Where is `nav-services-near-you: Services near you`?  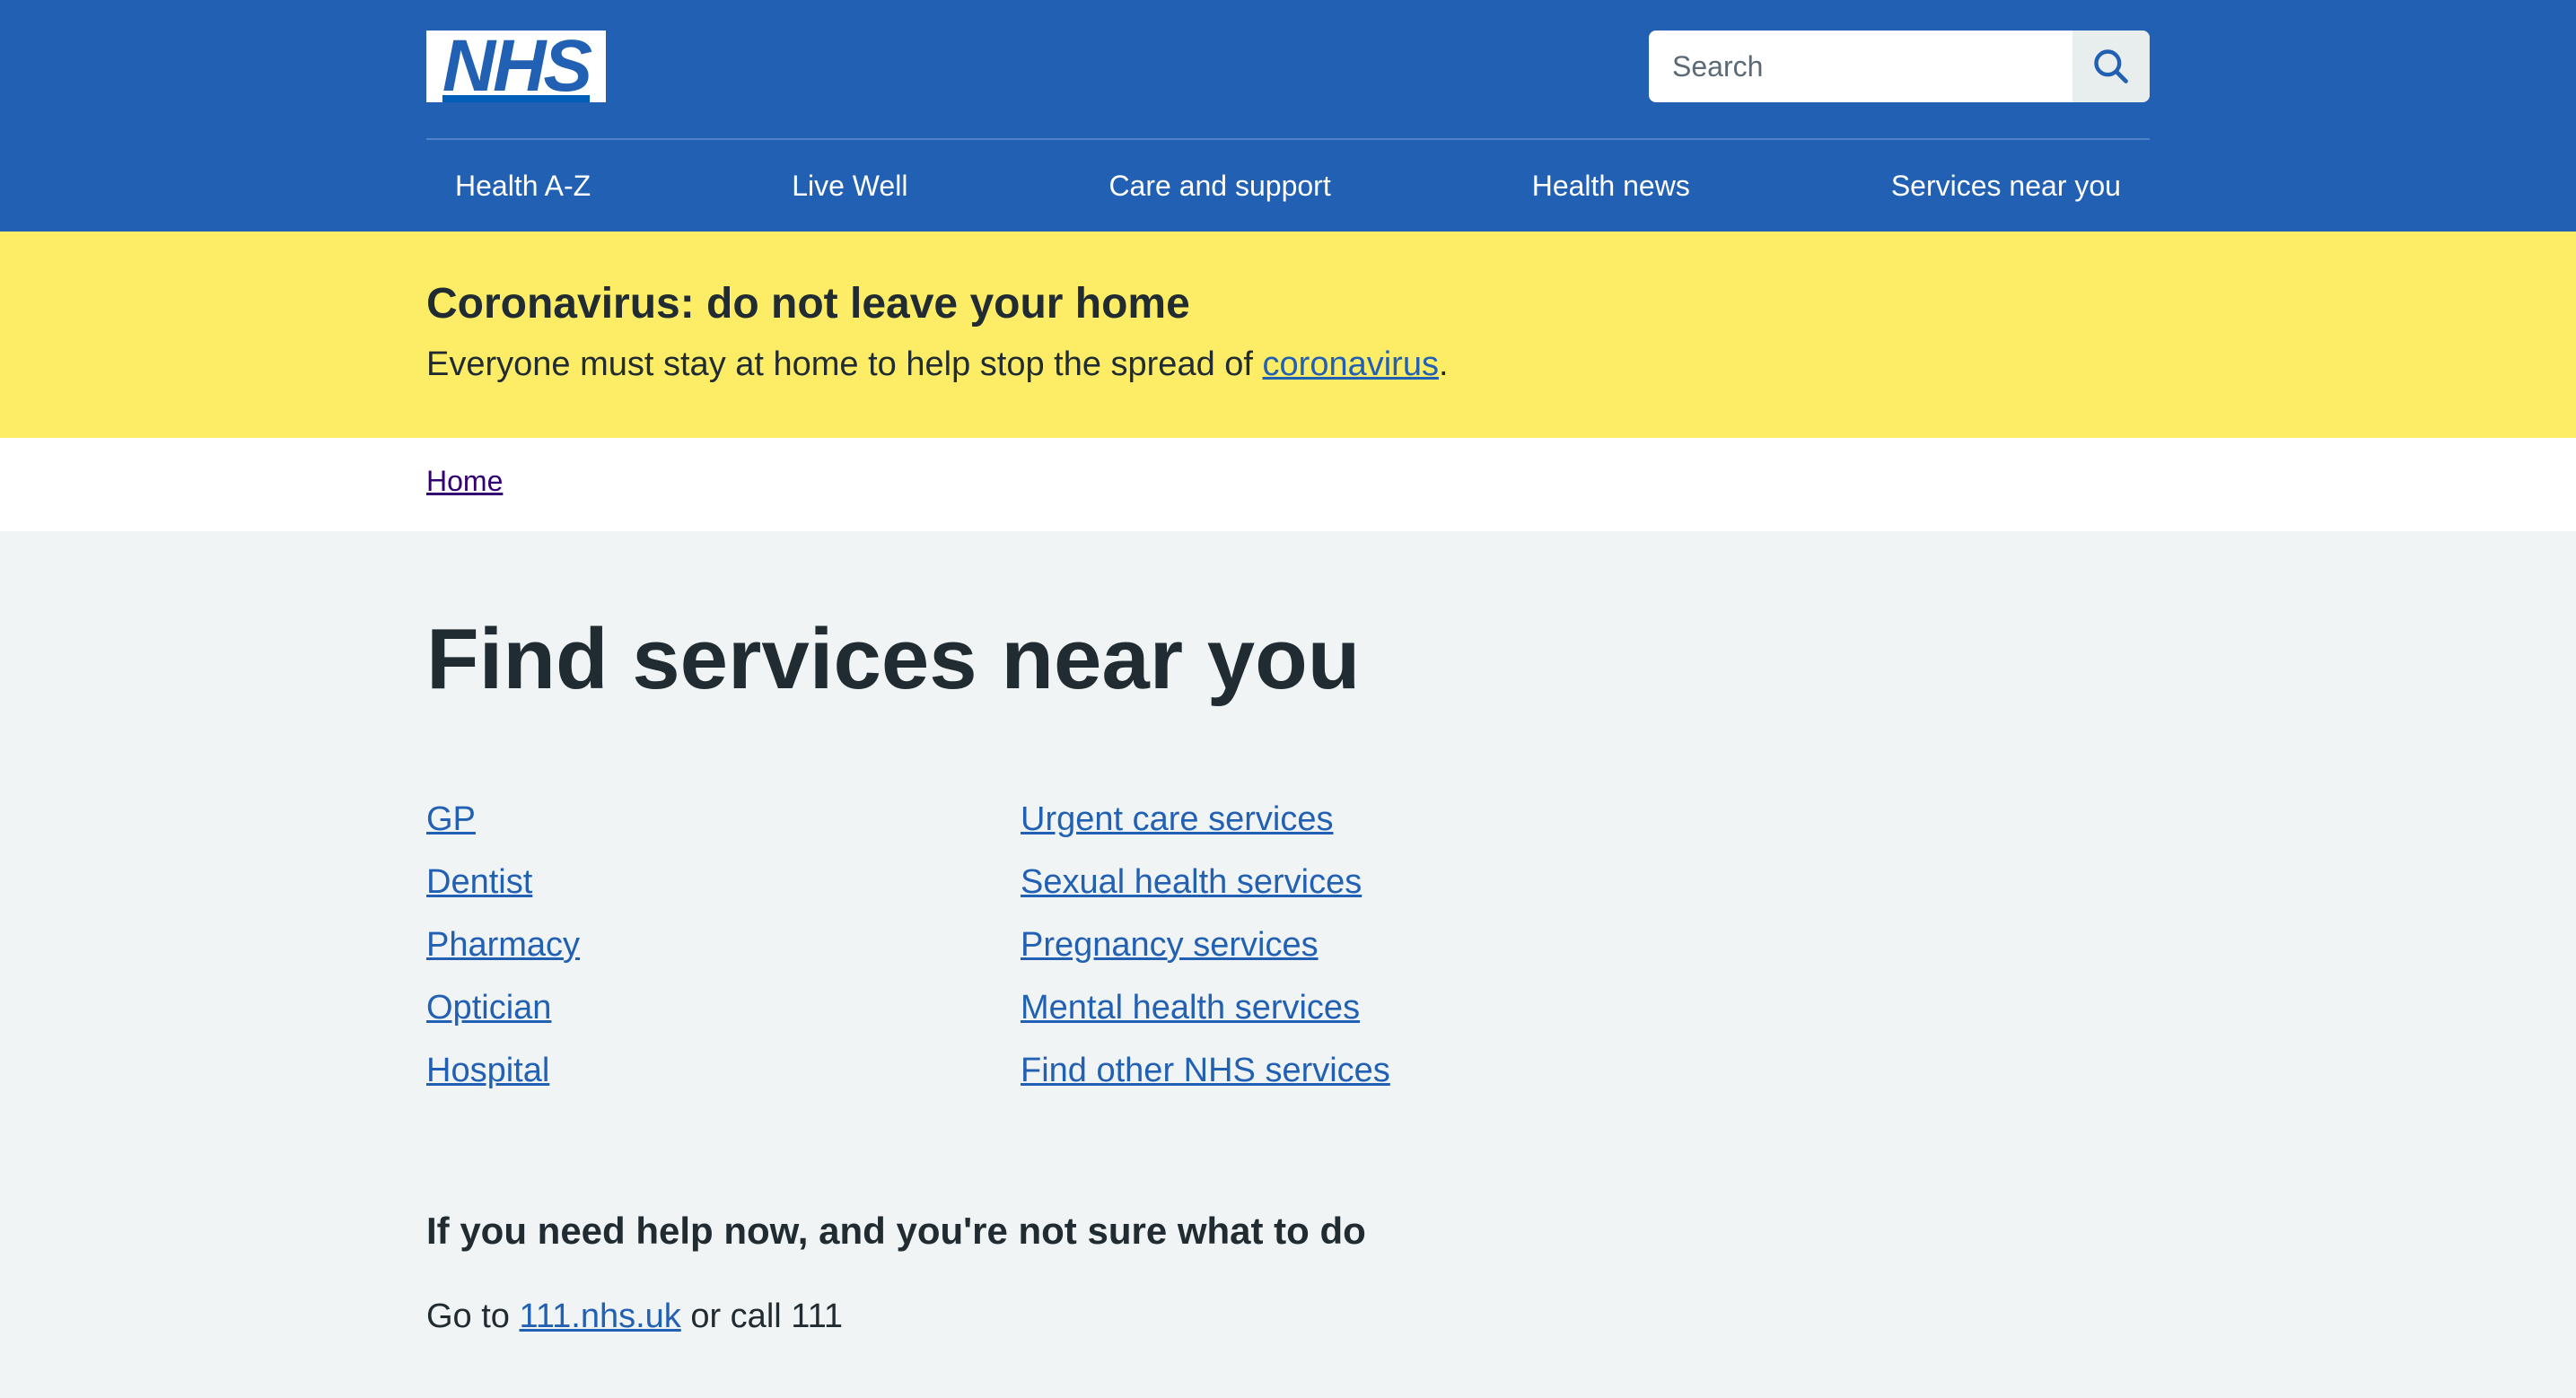
nav-services-near-you: Services near you is located at coordinates (2006, 186).